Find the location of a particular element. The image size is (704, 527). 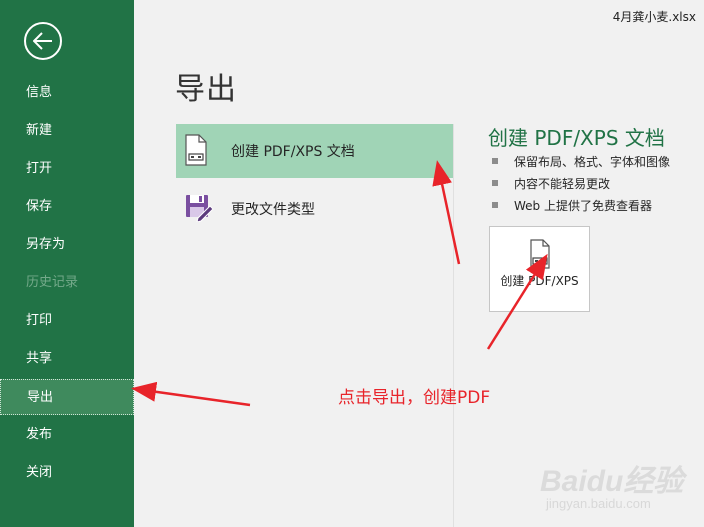

arrow-to-create-button is located at coordinates (517, 301).